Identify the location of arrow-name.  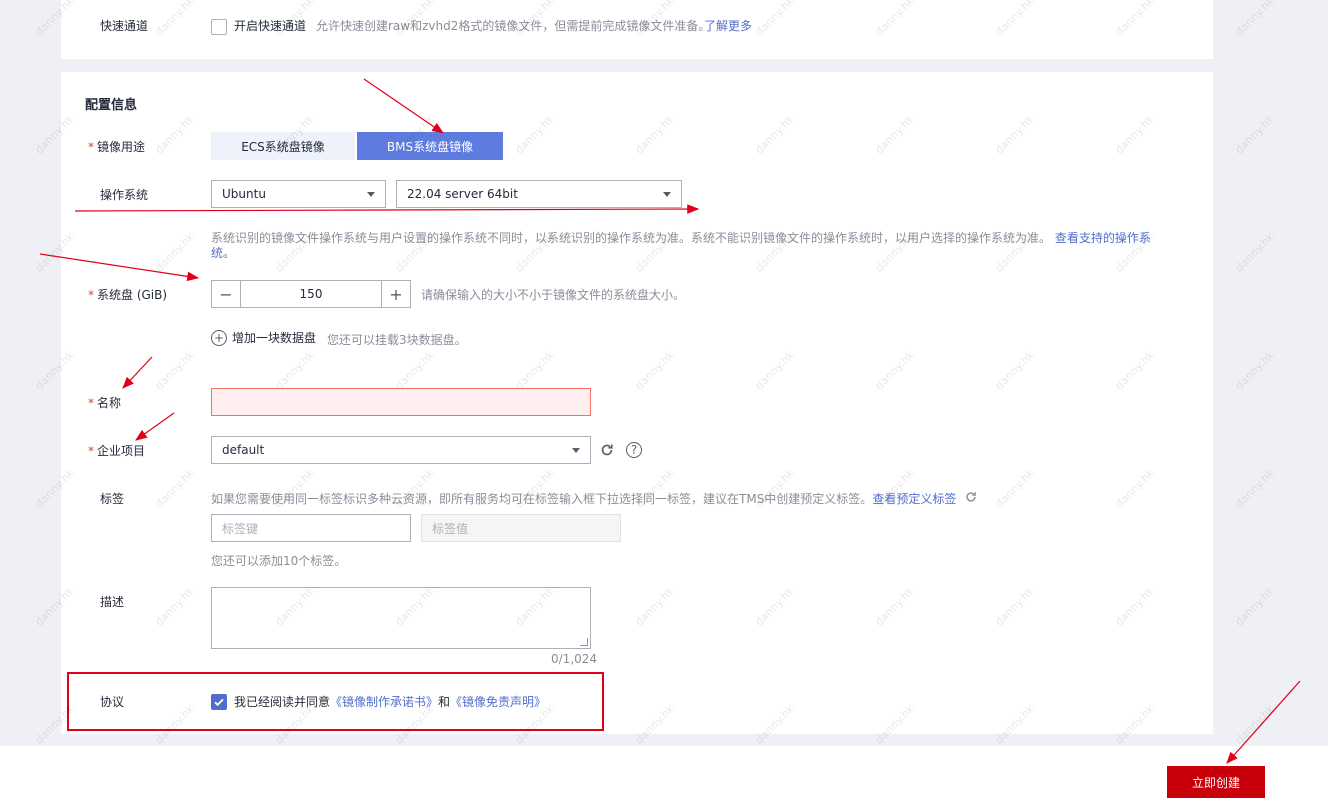
(137, 372).